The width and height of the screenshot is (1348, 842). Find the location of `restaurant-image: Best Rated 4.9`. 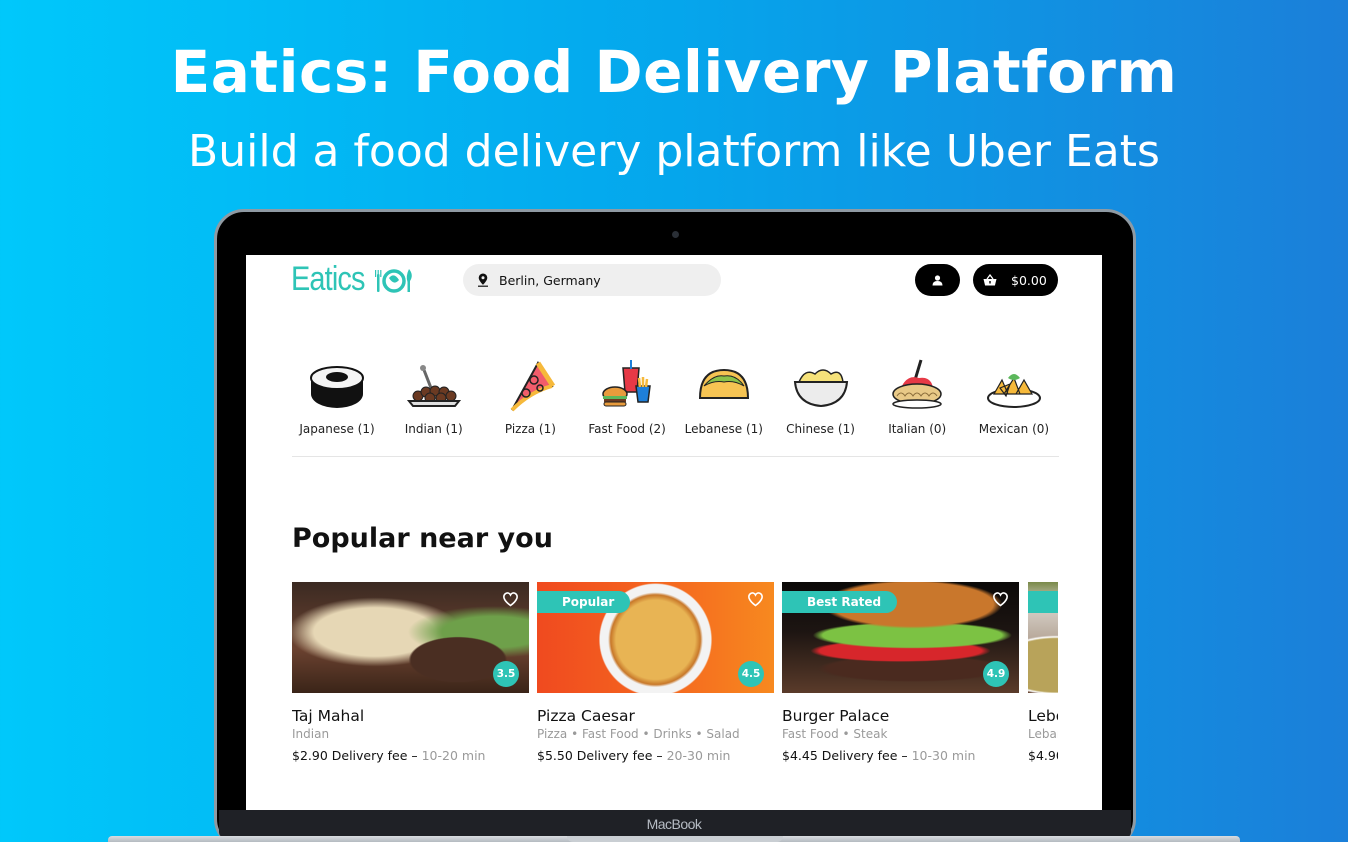

restaurant-image: Best Rated 4.9 is located at coordinates (900, 637).